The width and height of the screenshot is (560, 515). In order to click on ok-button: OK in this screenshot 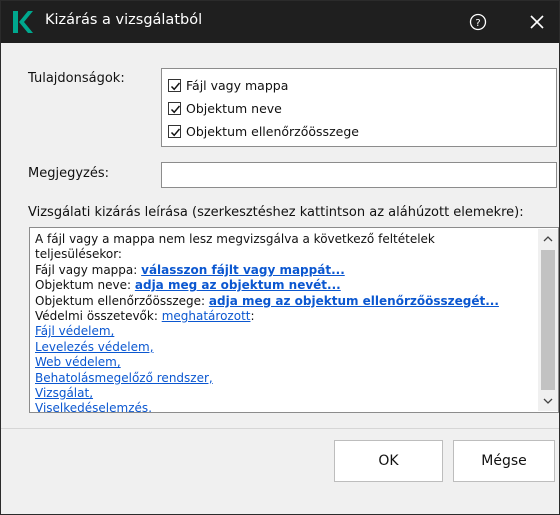, I will do `click(388, 461)`.